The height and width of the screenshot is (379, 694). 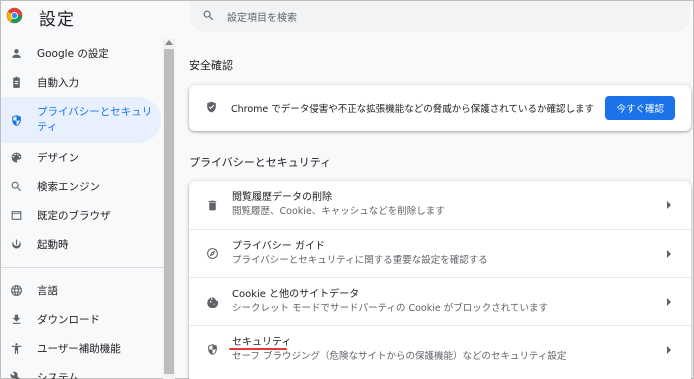 I want to click on download-icon, so click(x=16, y=320).